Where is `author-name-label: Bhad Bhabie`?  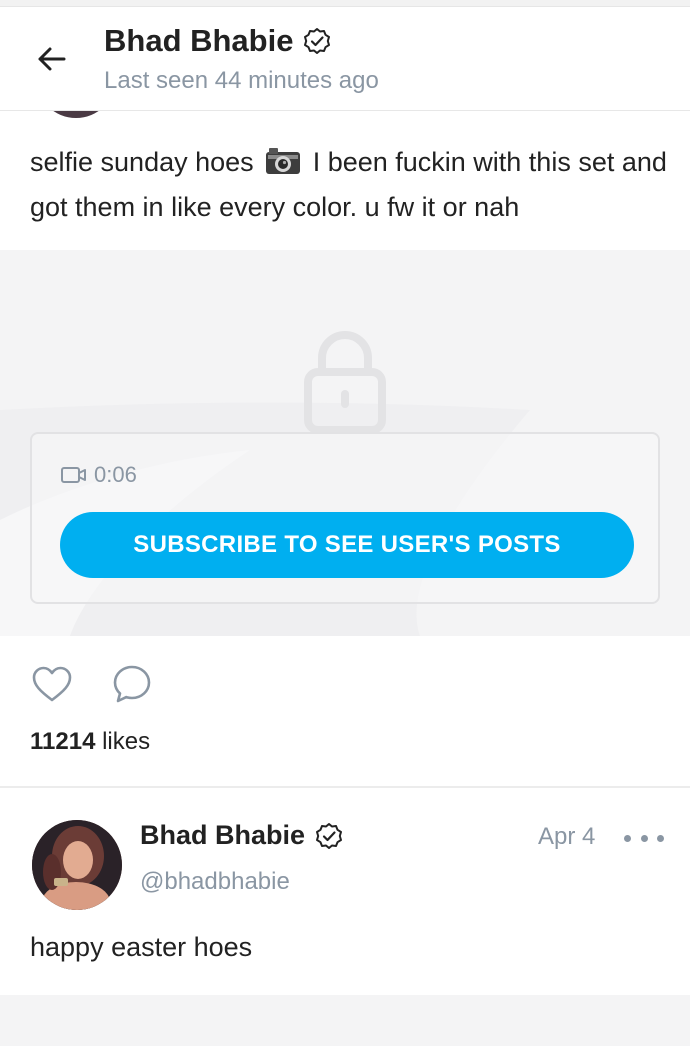
author-name-label: Bhad Bhabie is located at coordinates (223, 835).